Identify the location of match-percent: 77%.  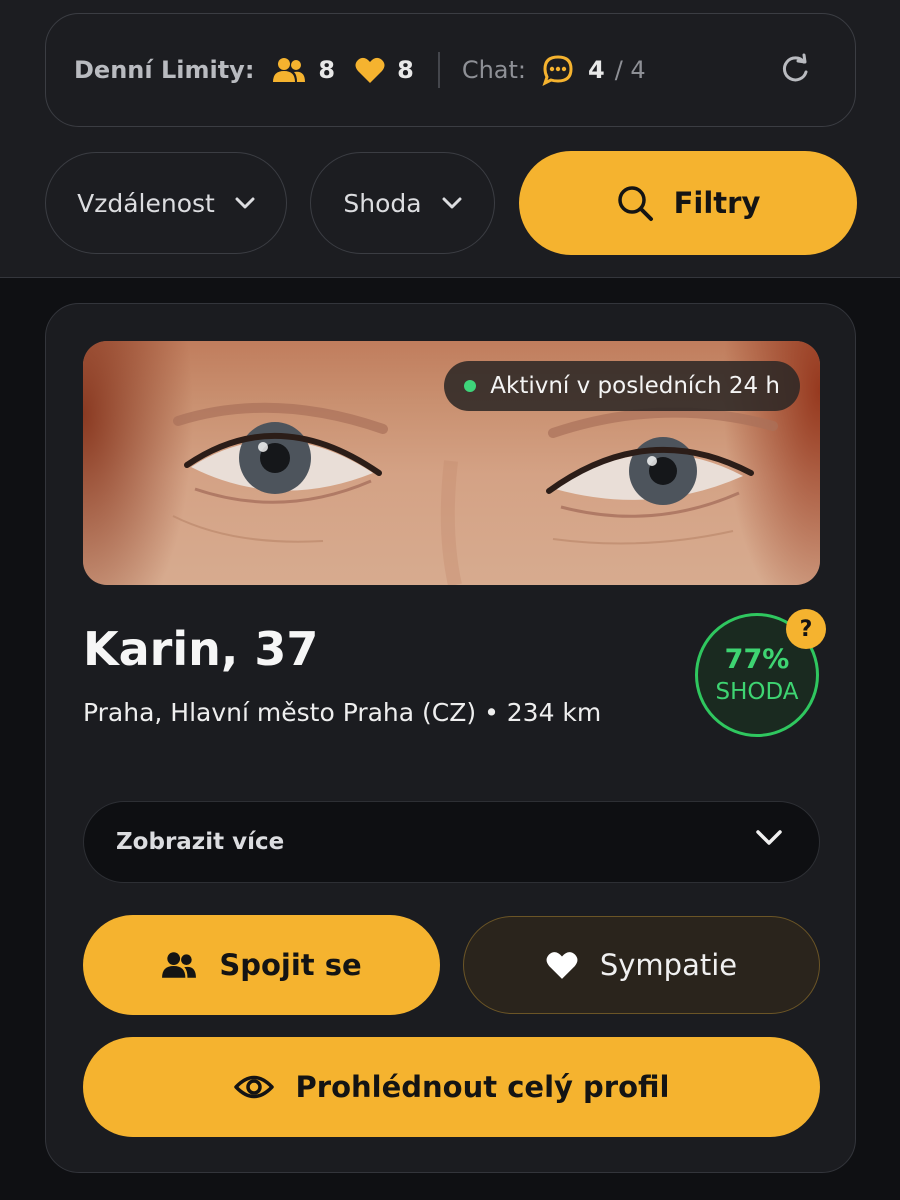
(757, 659).